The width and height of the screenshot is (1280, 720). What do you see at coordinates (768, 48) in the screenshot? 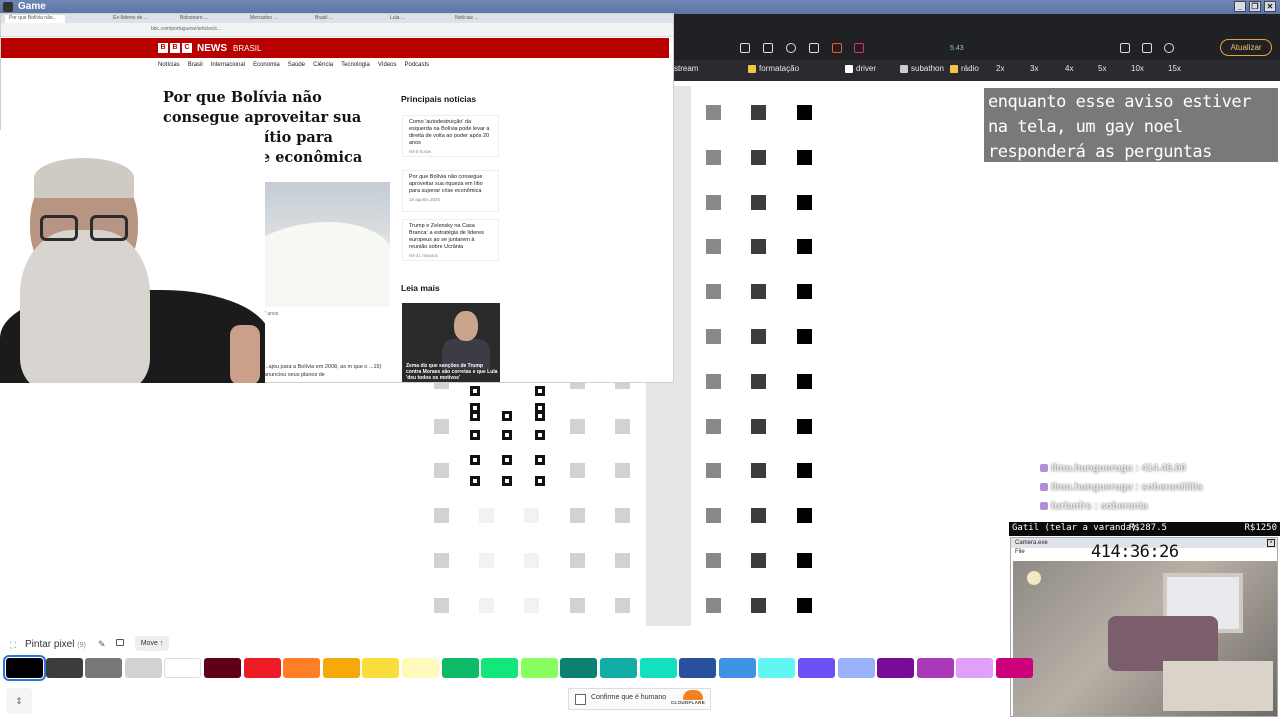
I see `translate-icon` at bounding box center [768, 48].